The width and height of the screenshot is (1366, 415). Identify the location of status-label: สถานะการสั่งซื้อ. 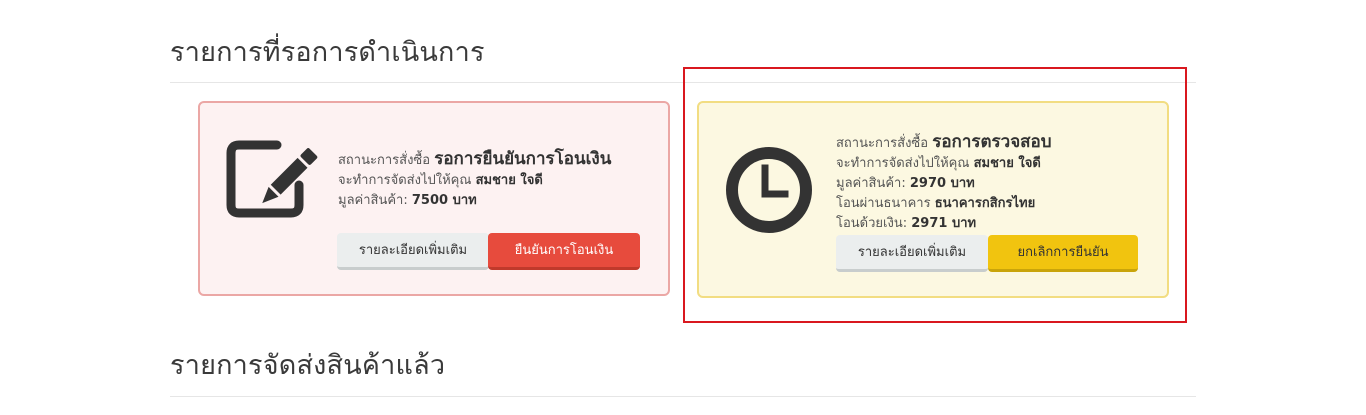
(384, 160).